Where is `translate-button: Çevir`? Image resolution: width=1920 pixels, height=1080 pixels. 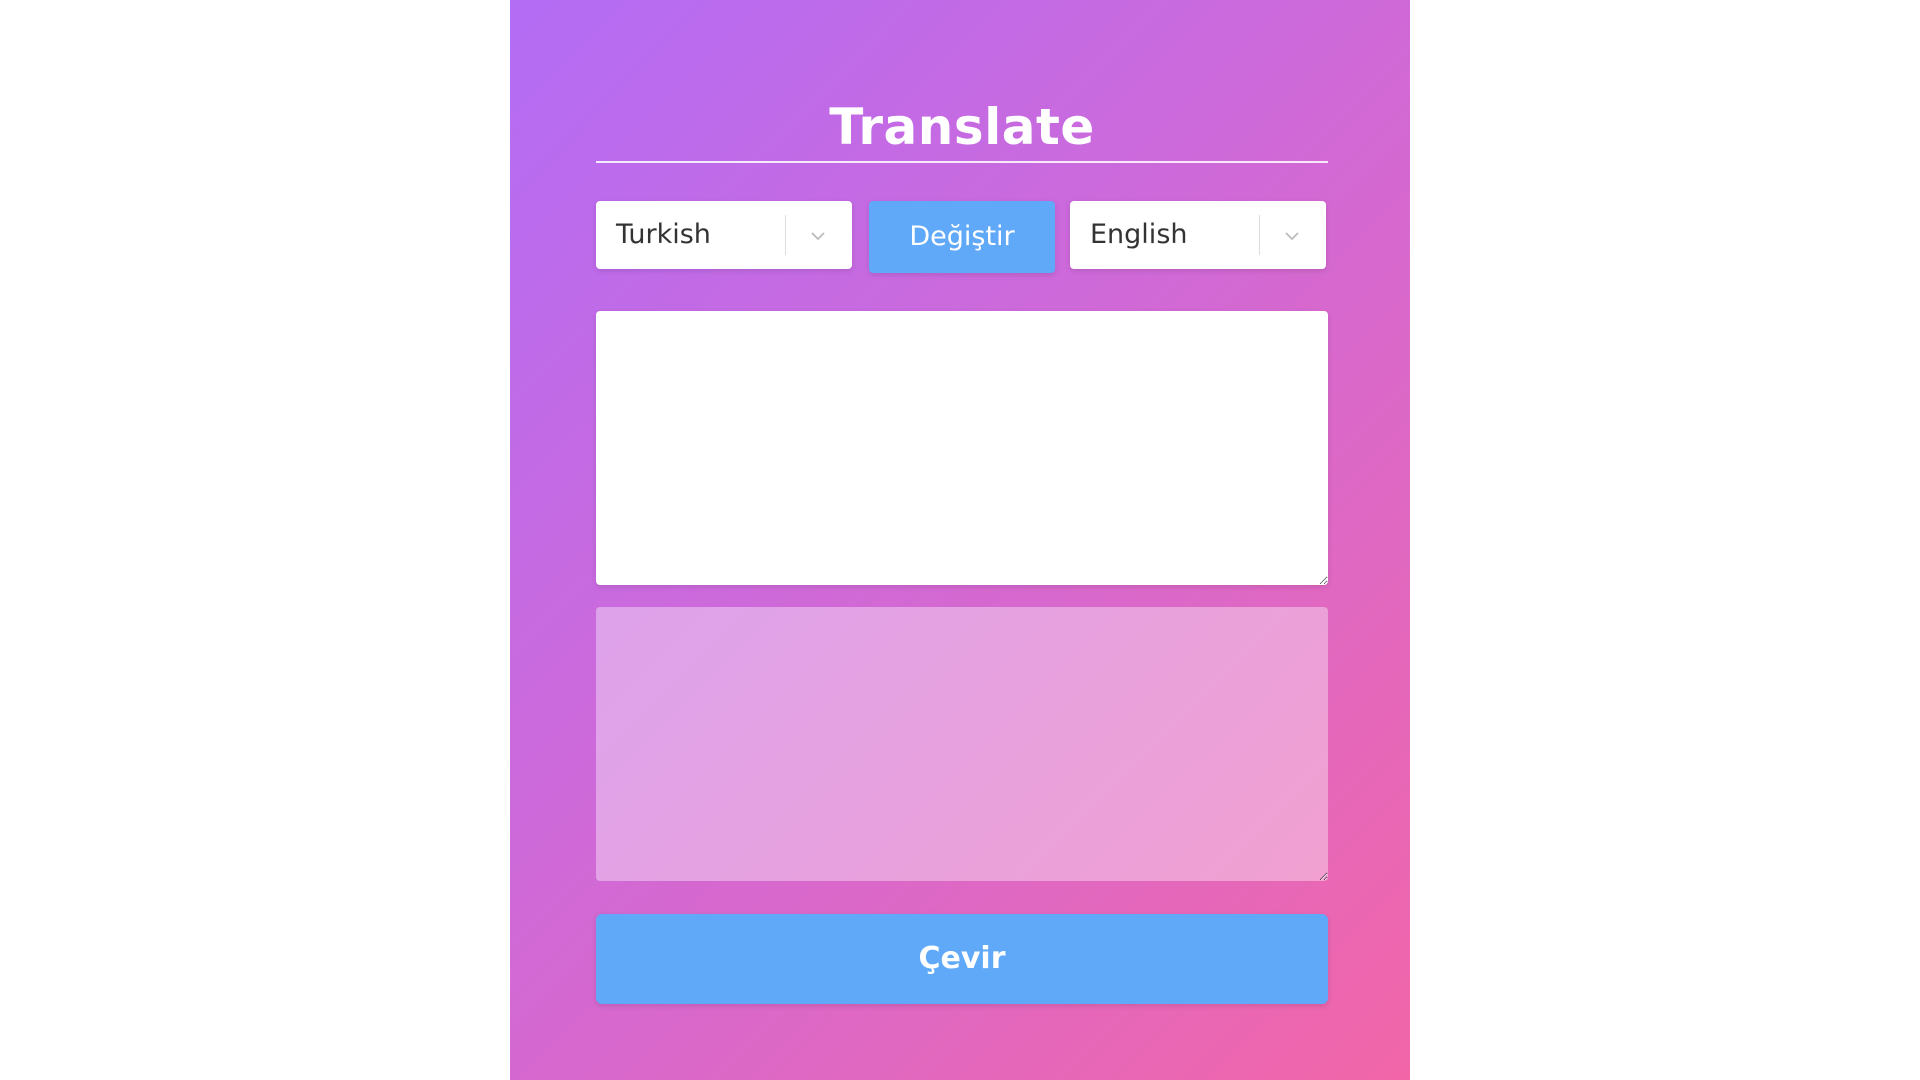 translate-button: Çevir is located at coordinates (962, 959).